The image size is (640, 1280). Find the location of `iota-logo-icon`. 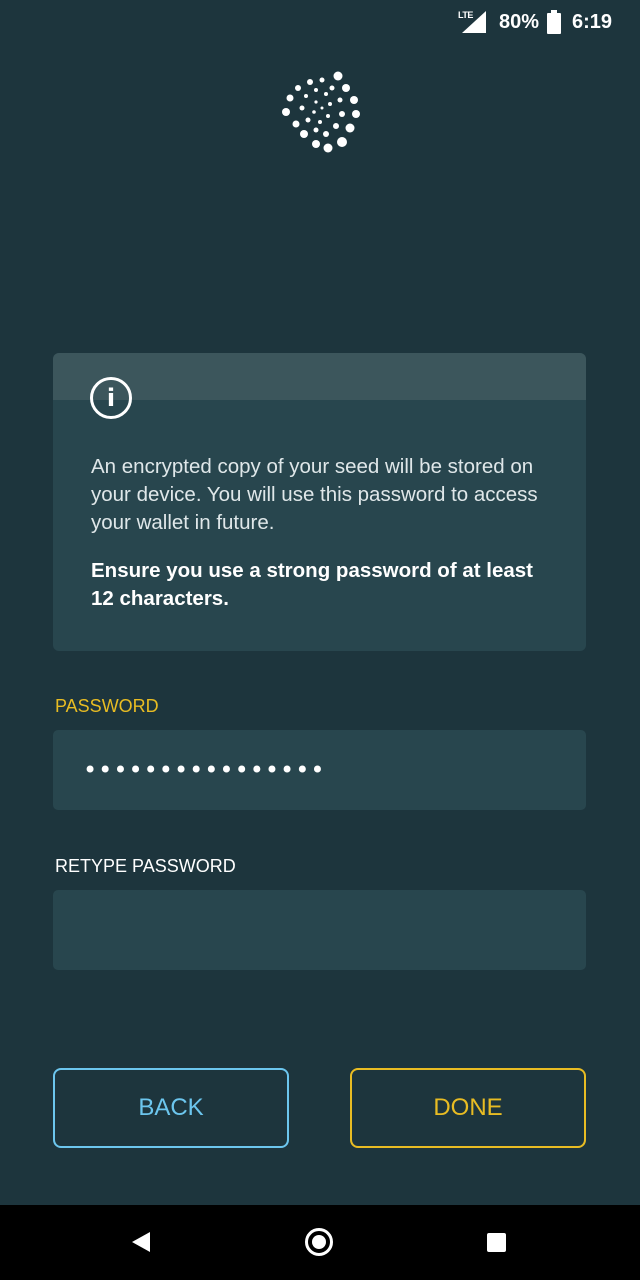

iota-logo-icon is located at coordinates (321, 112).